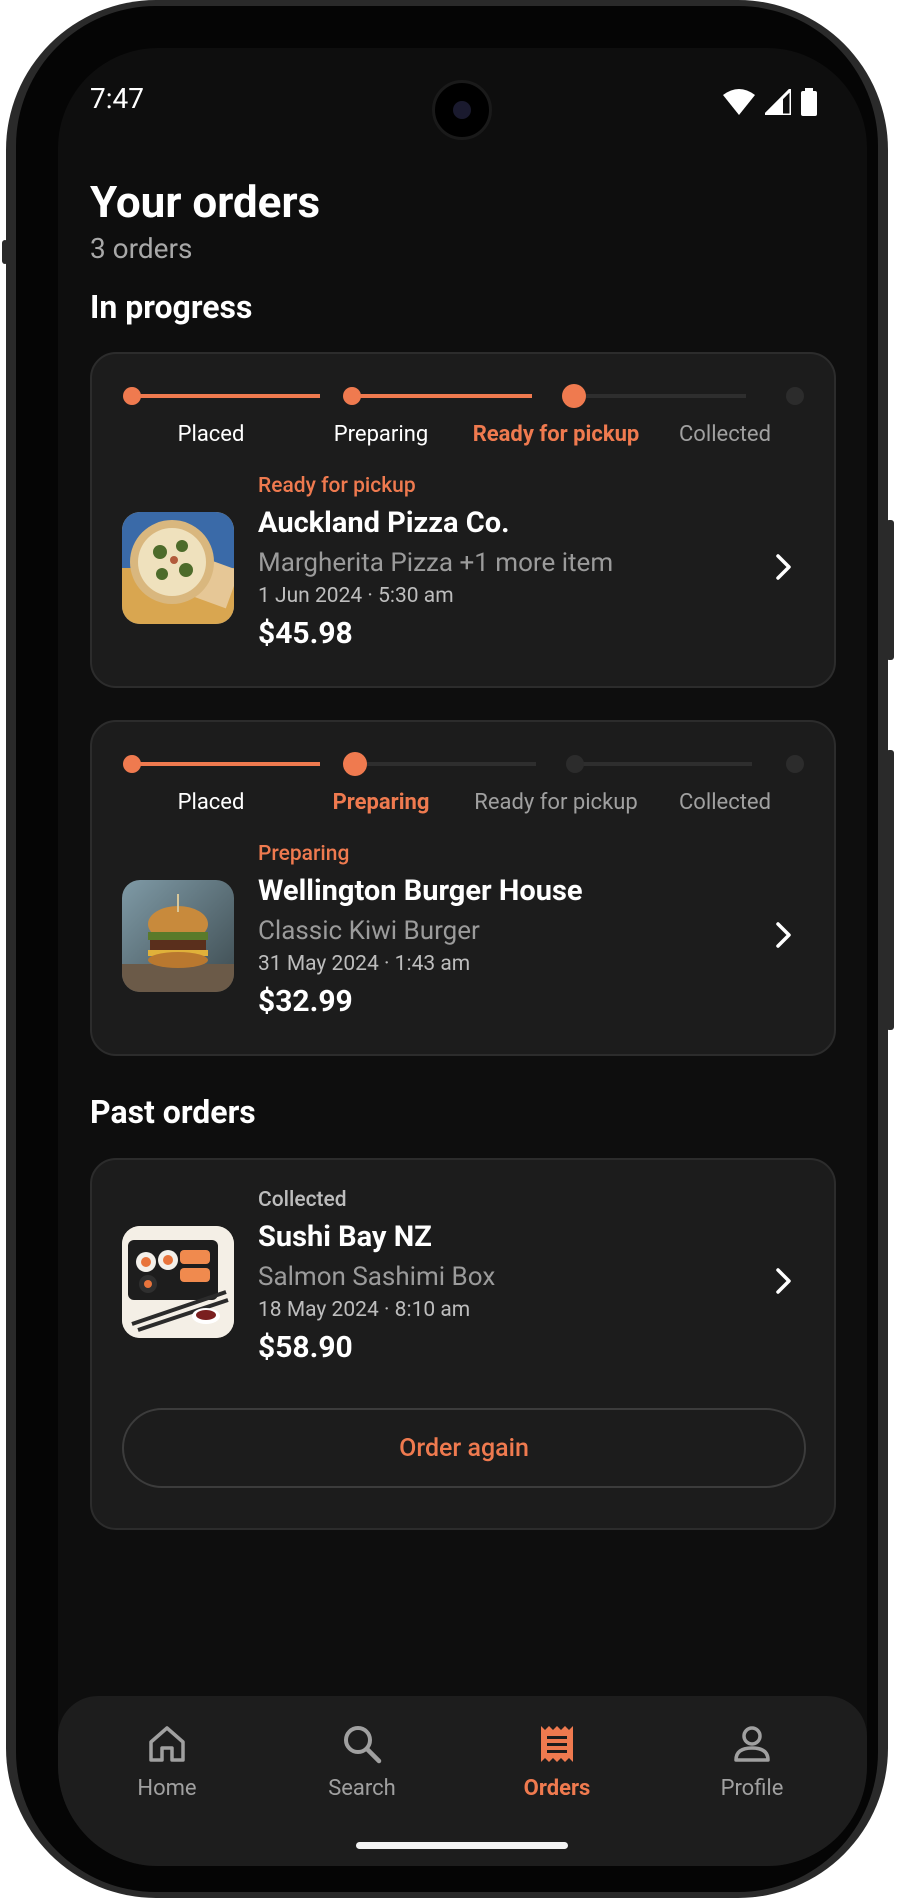 The image size is (899, 1900). I want to click on order-price: $45.98, so click(305, 633).